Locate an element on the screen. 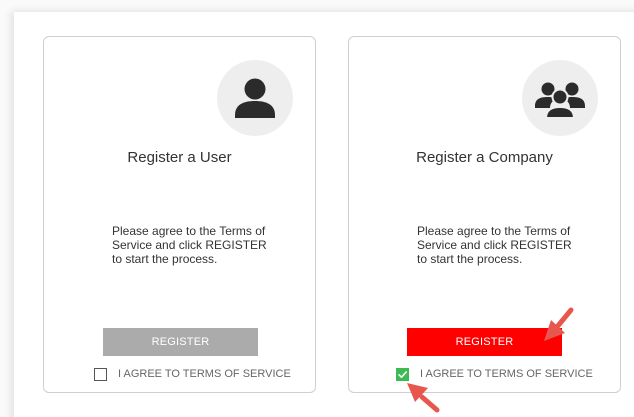 The image size is (634, 417). agree-terms-company: I AGREE TO TERMS OF SERVICE is located at coordinates (494, 374).